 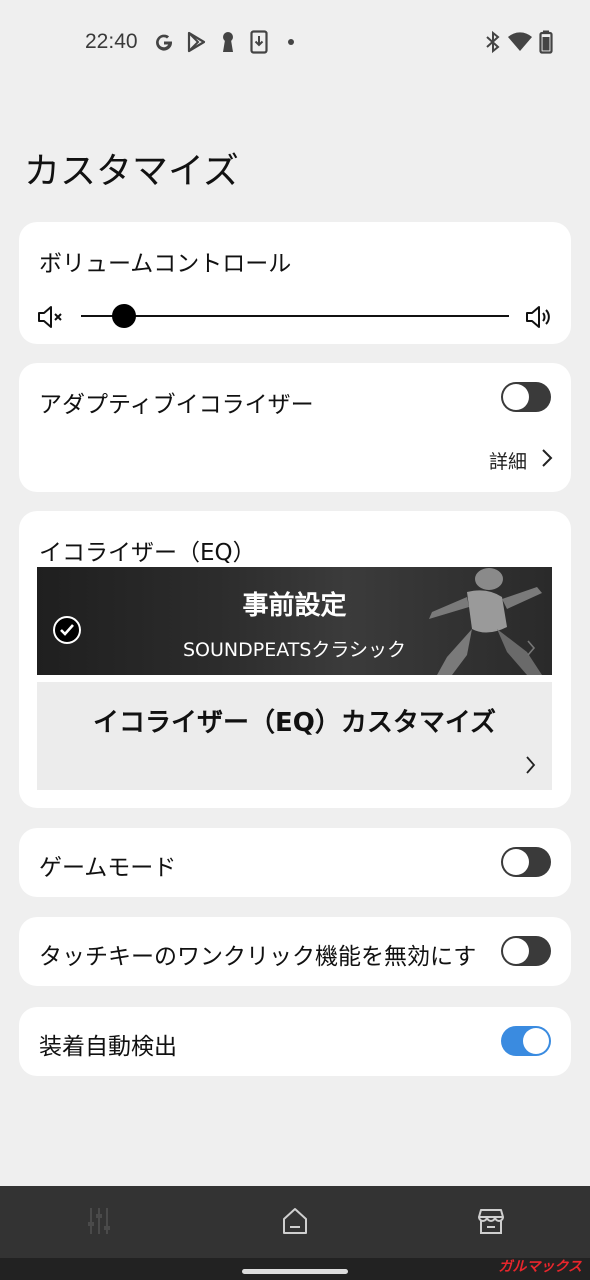 I want to click on volume-label: ボリュームコントロール, so click(x=165, y=264).